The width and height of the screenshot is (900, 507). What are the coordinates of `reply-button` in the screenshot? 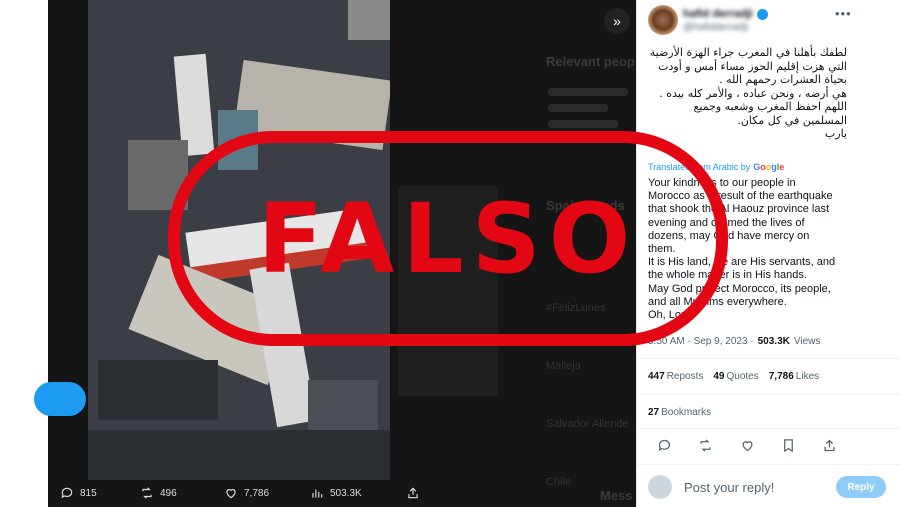 It's located at (664, 448).